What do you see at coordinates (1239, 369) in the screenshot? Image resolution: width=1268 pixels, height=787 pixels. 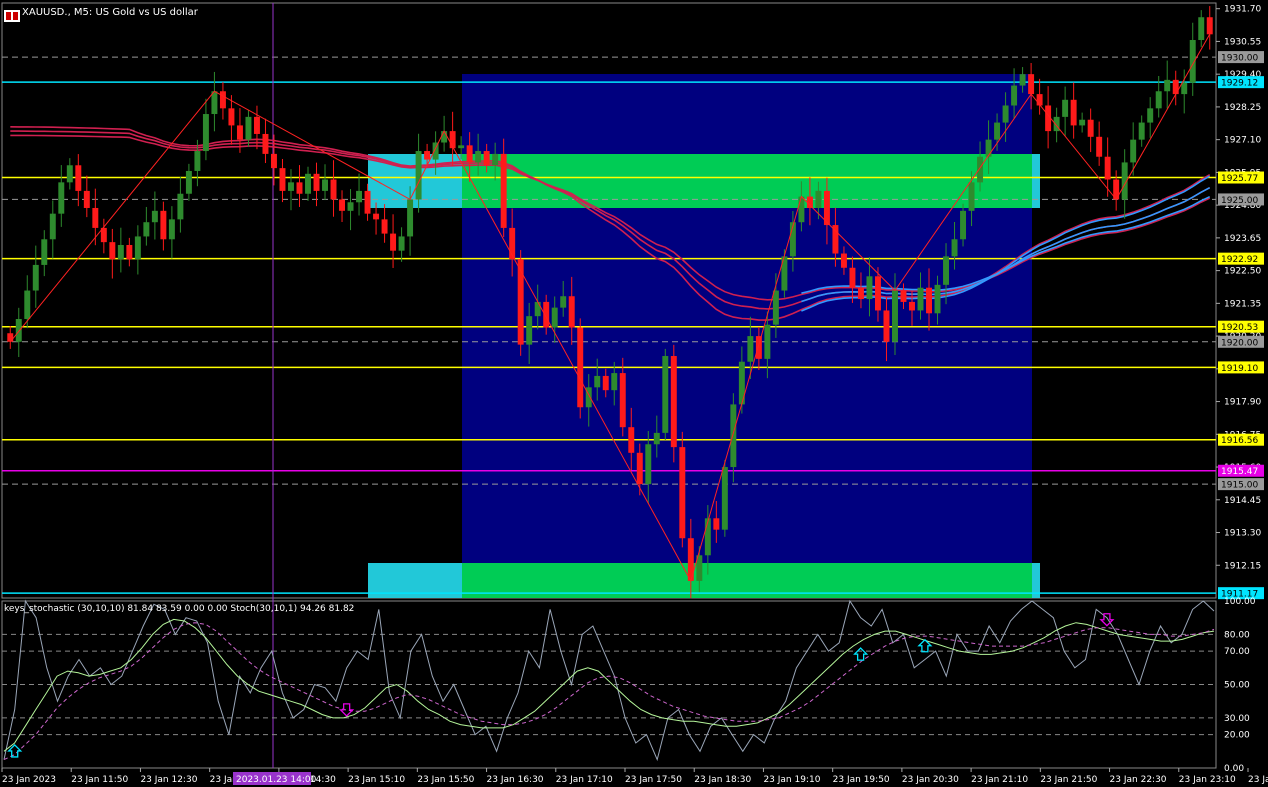 I see `price-level-label: 1919.10` at bounding box center [1239, 369].